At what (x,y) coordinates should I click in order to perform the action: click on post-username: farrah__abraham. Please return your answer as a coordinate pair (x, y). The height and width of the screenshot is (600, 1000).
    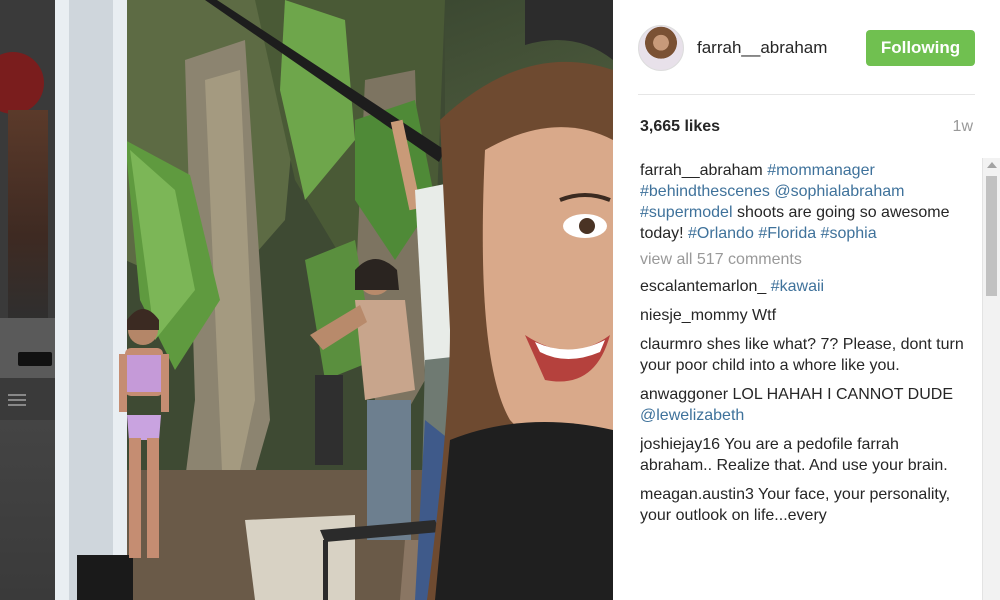
    Looking at the image, I should click on (762, 48).